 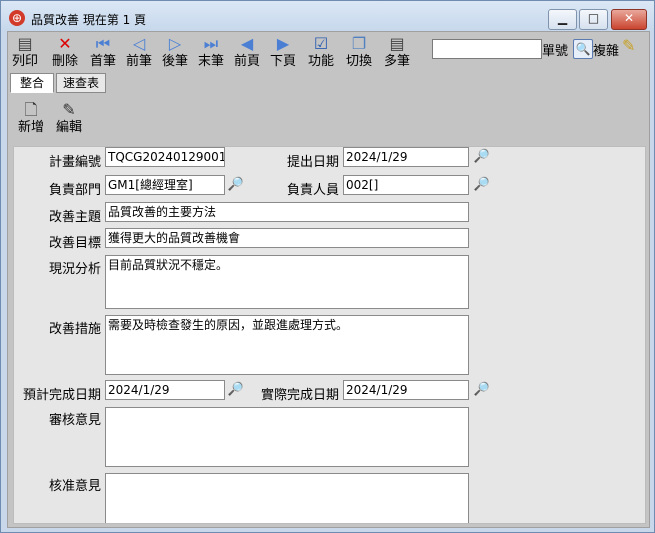 I want to click on measure-label: 改善措施, so click(x=74, y=329).